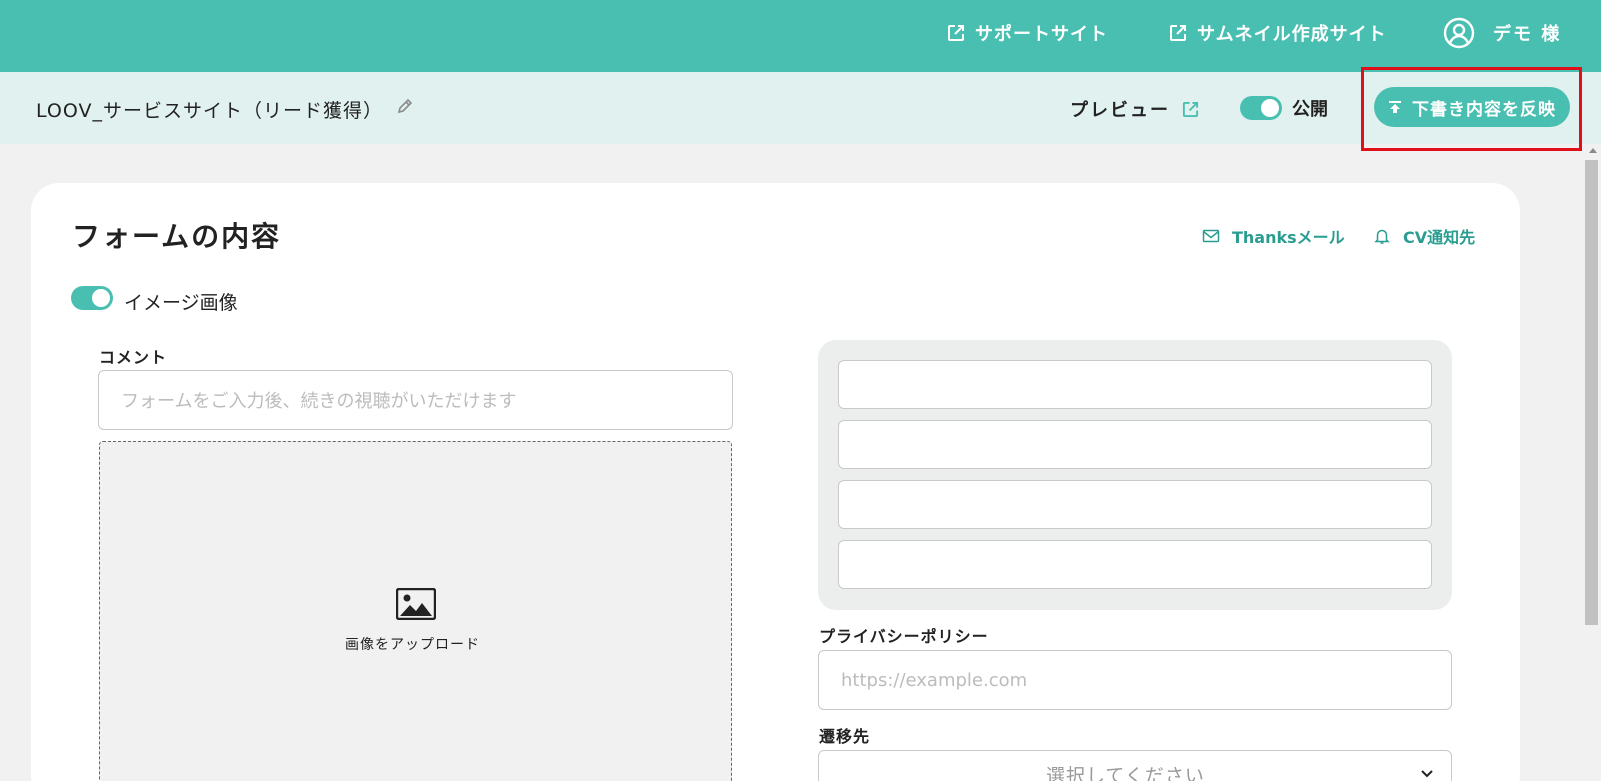  Describe the element at coordinates (1459, 33) in the screenshot. I see `user-avatar-icon` at that location.